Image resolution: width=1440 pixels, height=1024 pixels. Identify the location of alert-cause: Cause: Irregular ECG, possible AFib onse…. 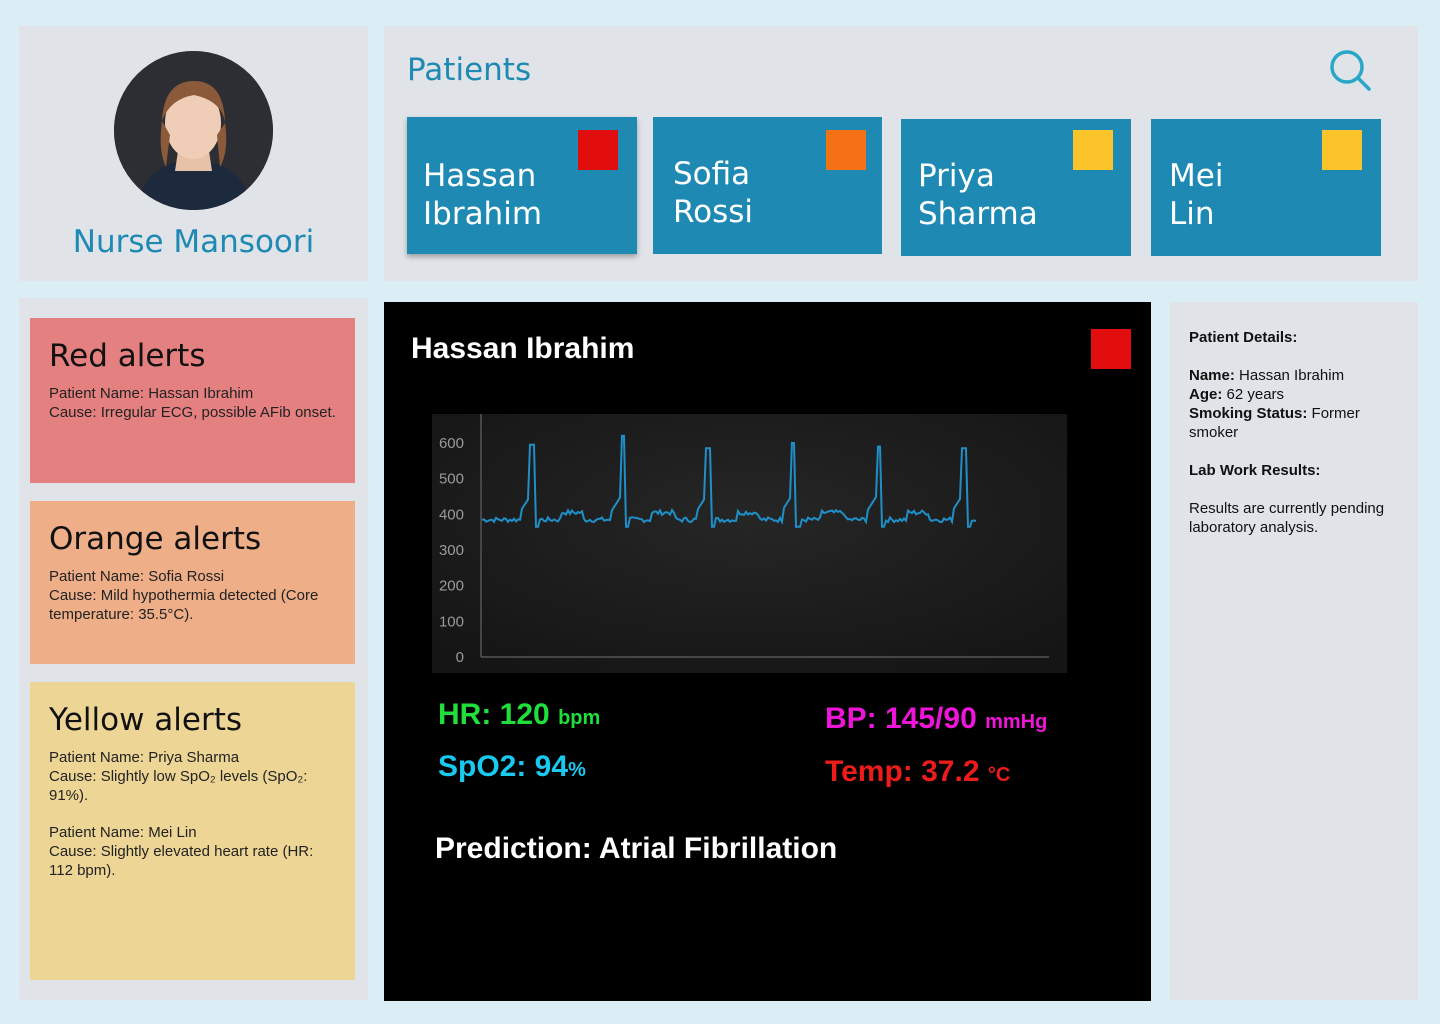
(192, 412).